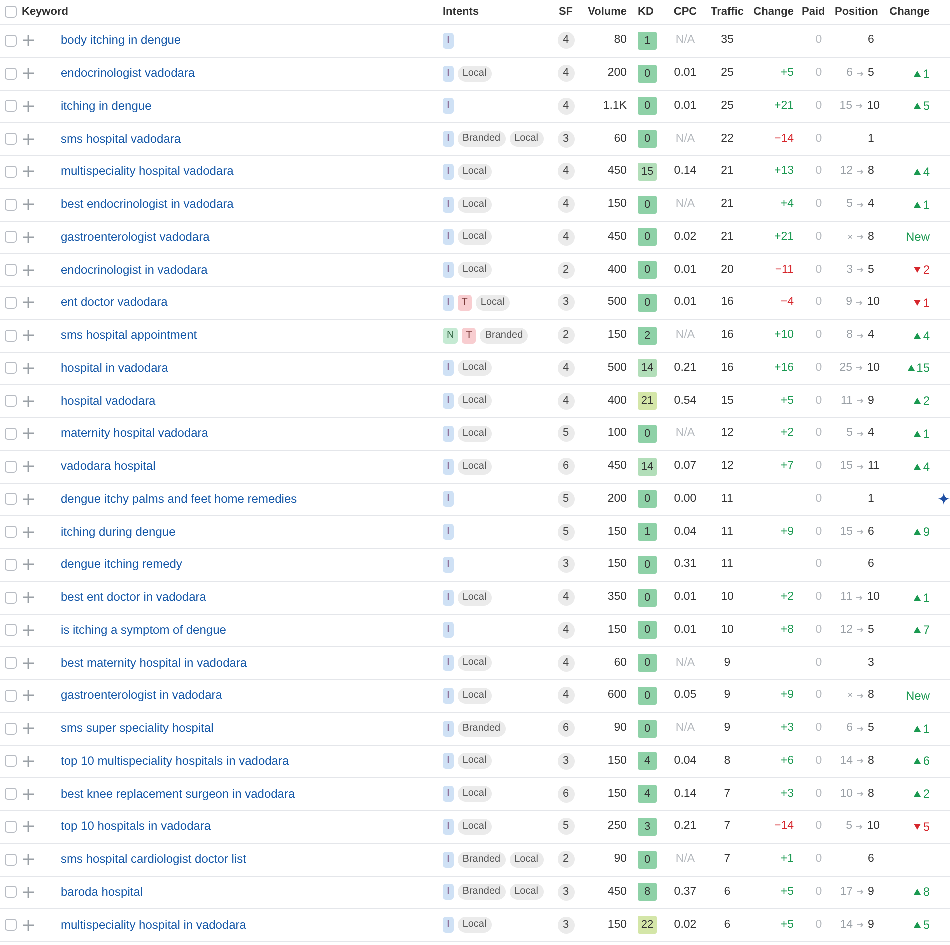  I want to click on tag-badge: Local, so click(475, 237).